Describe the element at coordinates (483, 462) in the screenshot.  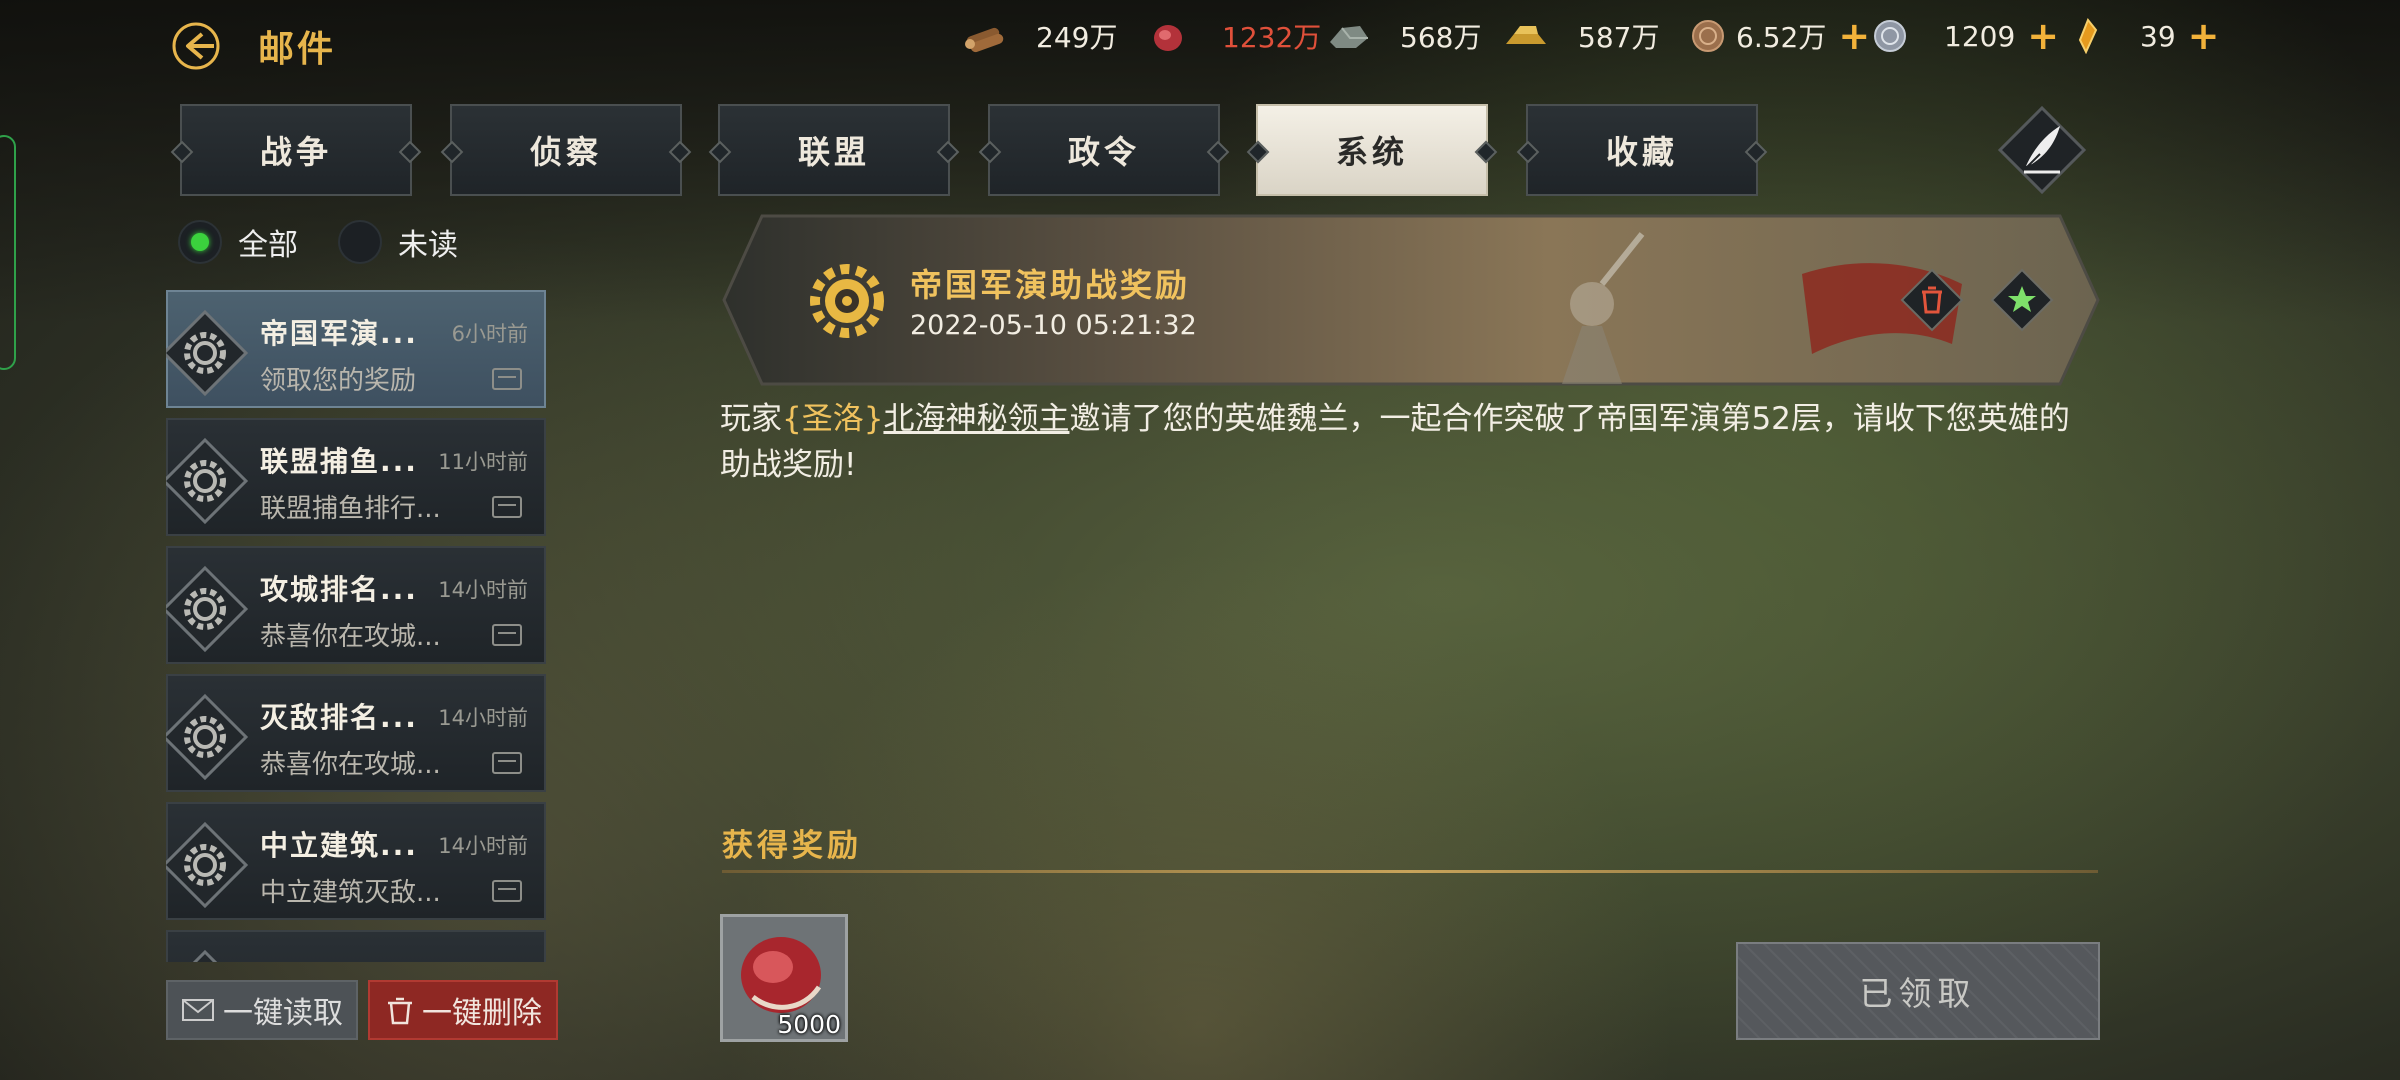
I see `mail-time: 11小时前` at that location.